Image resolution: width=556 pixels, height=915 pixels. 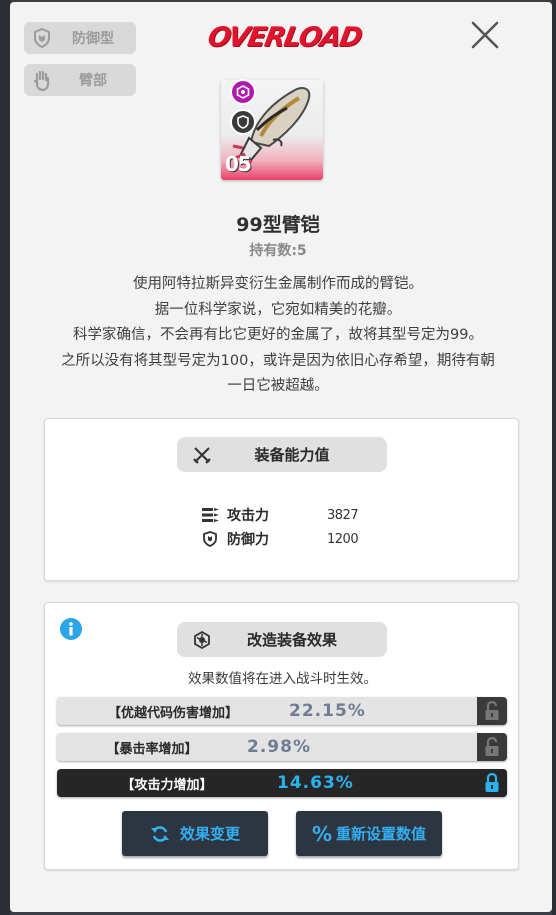 I want to click on description-line: 一日它被超越。, so click(x=278, y=386).